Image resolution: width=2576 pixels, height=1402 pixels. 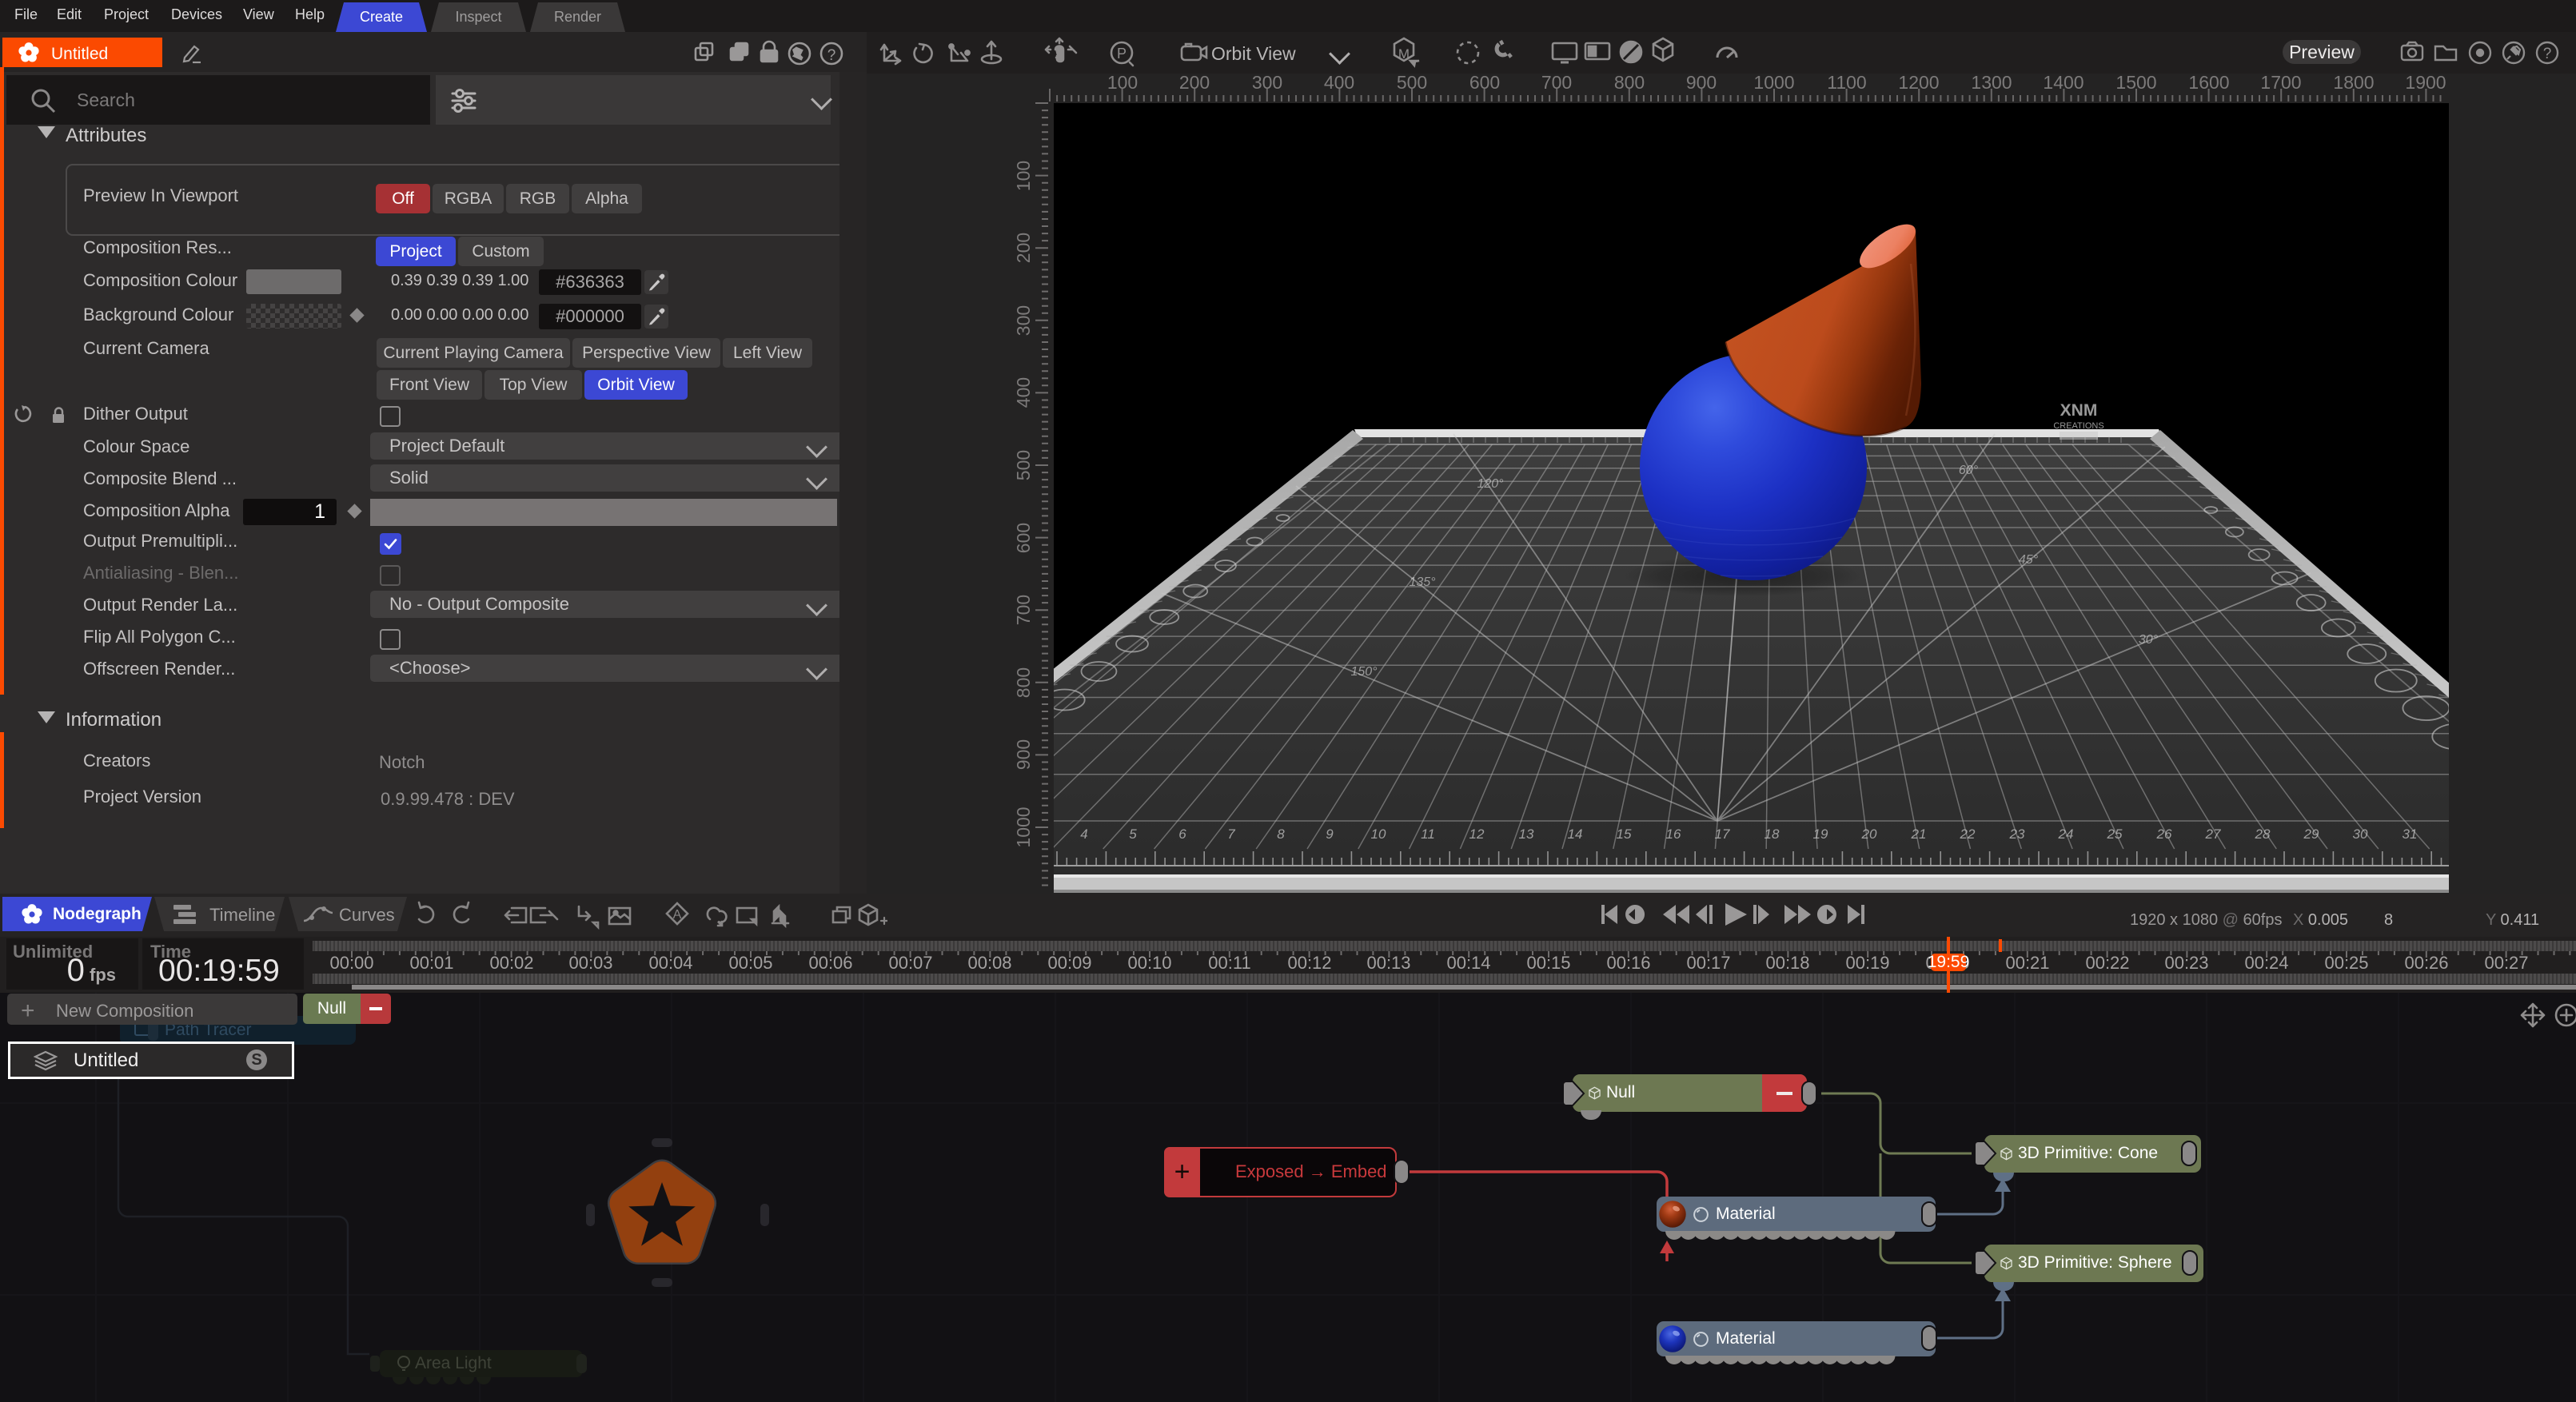 I want to click on svg-text: 26, so click(x=2164, y=834).